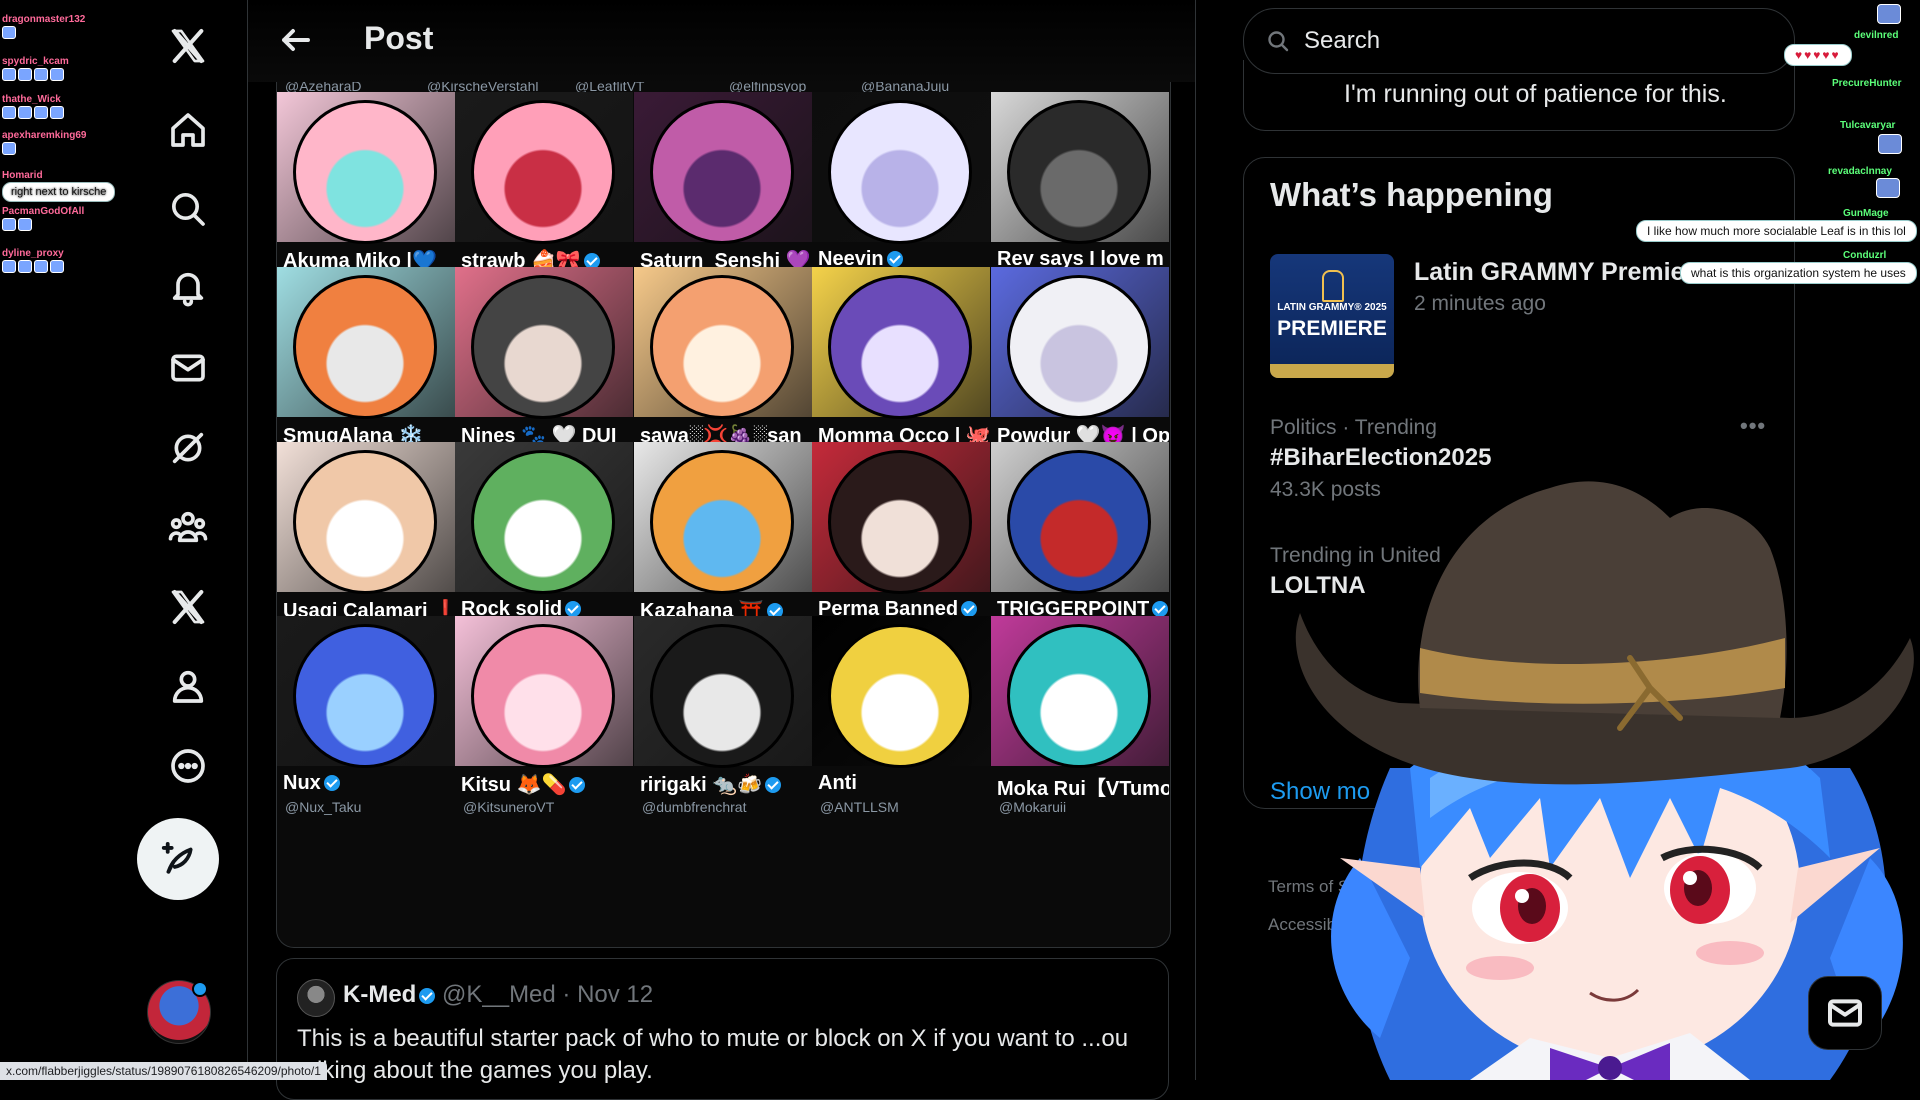 Image resolution: width=1920 pixels, height=1100 pixels. Describe the element at coordinates (188, 46) in the screenshot. I see `x-logo-icon` at that location.